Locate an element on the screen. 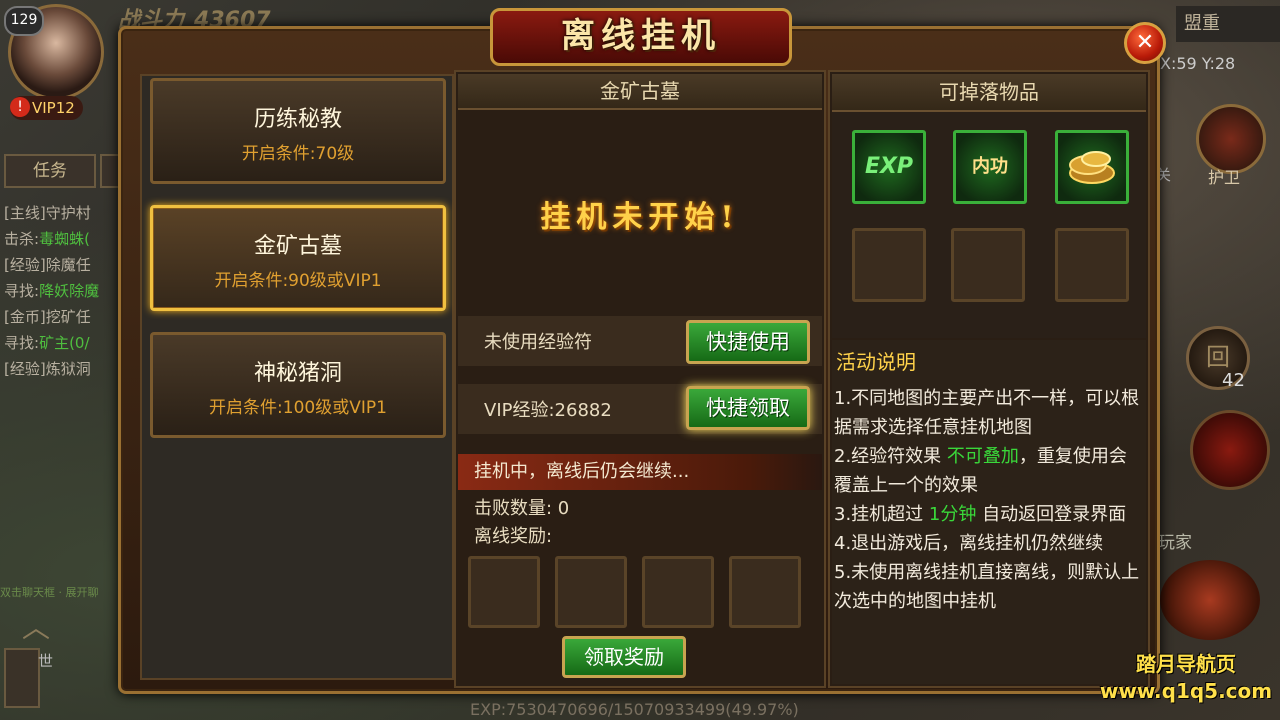 This screenshot has width=1280, height=720. quest-line: 寻找:矿主(0/ is located at coordinates (63, 343).